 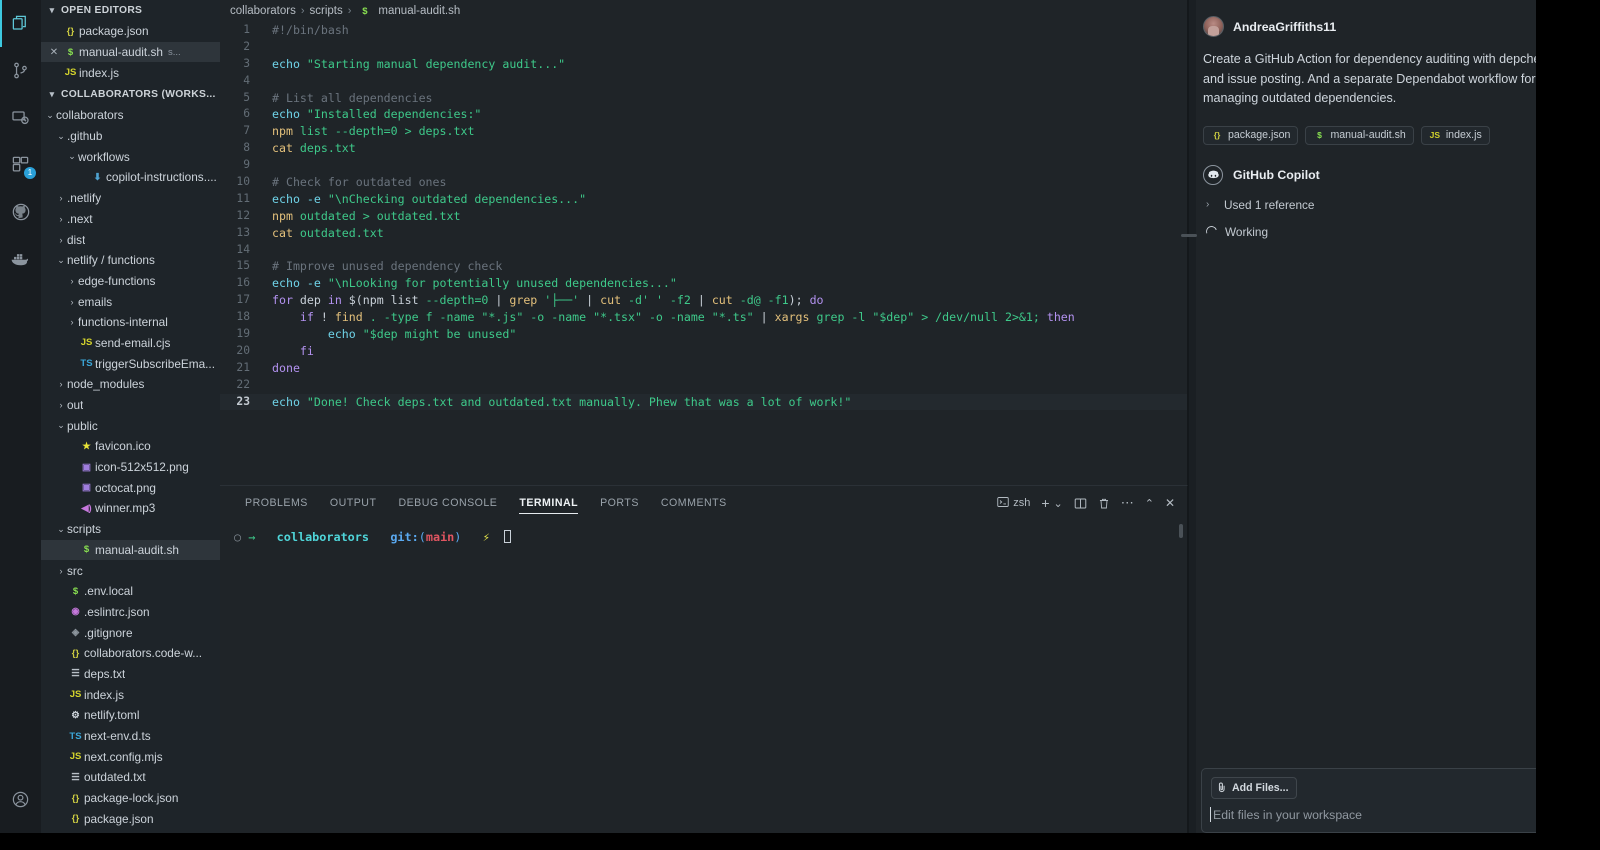 I want to click on file-tree-folder: › .next, so click(x=130, y=219).